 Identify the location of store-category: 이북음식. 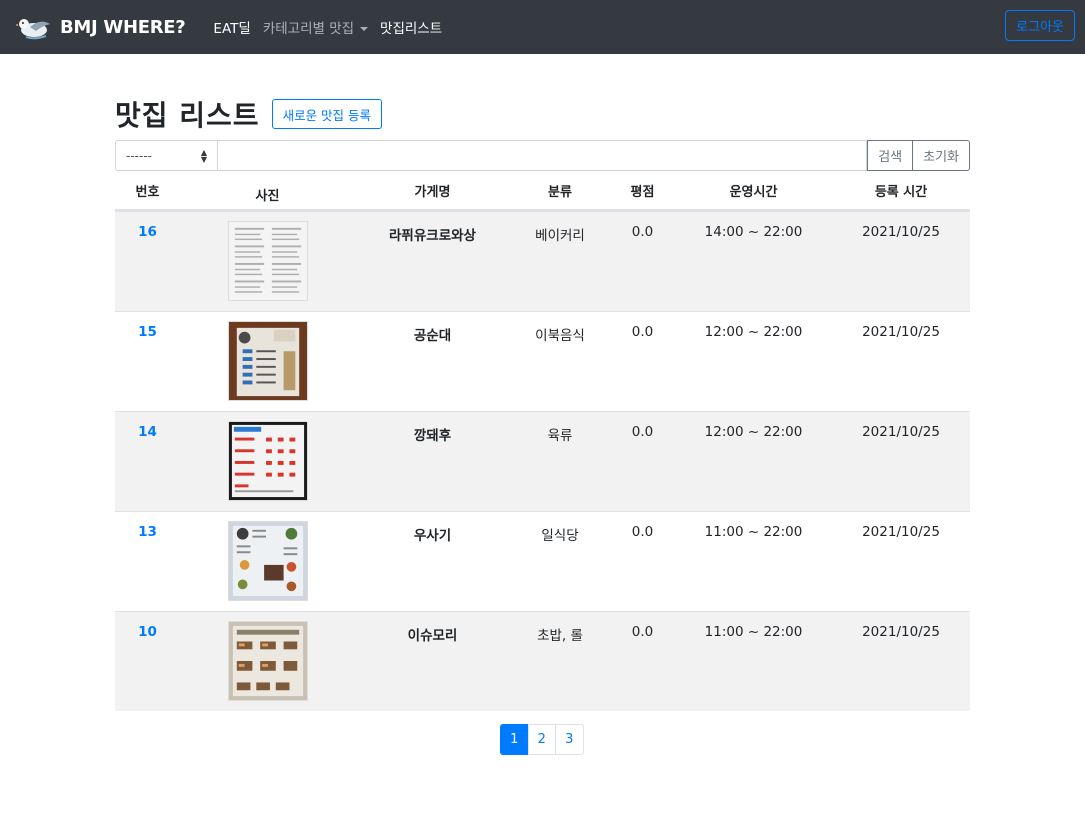
(560, 336).